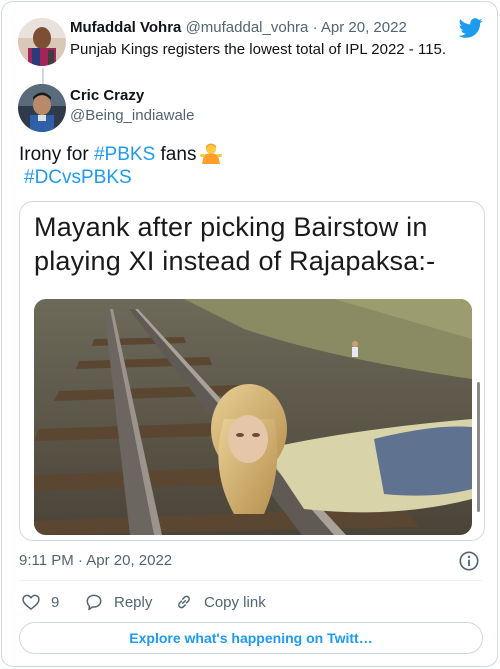 Image resolution: width=500 pixels, height=669 pixels. What do you see at coordinates (252, 178) in the screenshot?
I see `tweet-text-line-2: #DCvsPBKS` at bounding box center [252, 178].